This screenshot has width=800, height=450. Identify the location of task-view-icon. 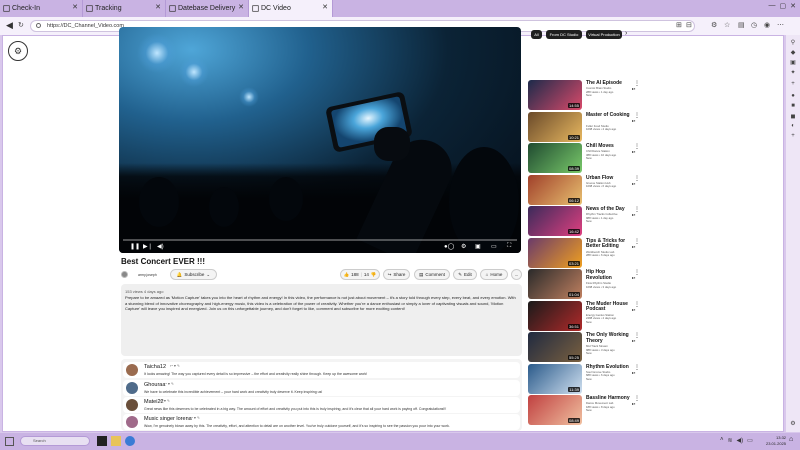
(102, 441).